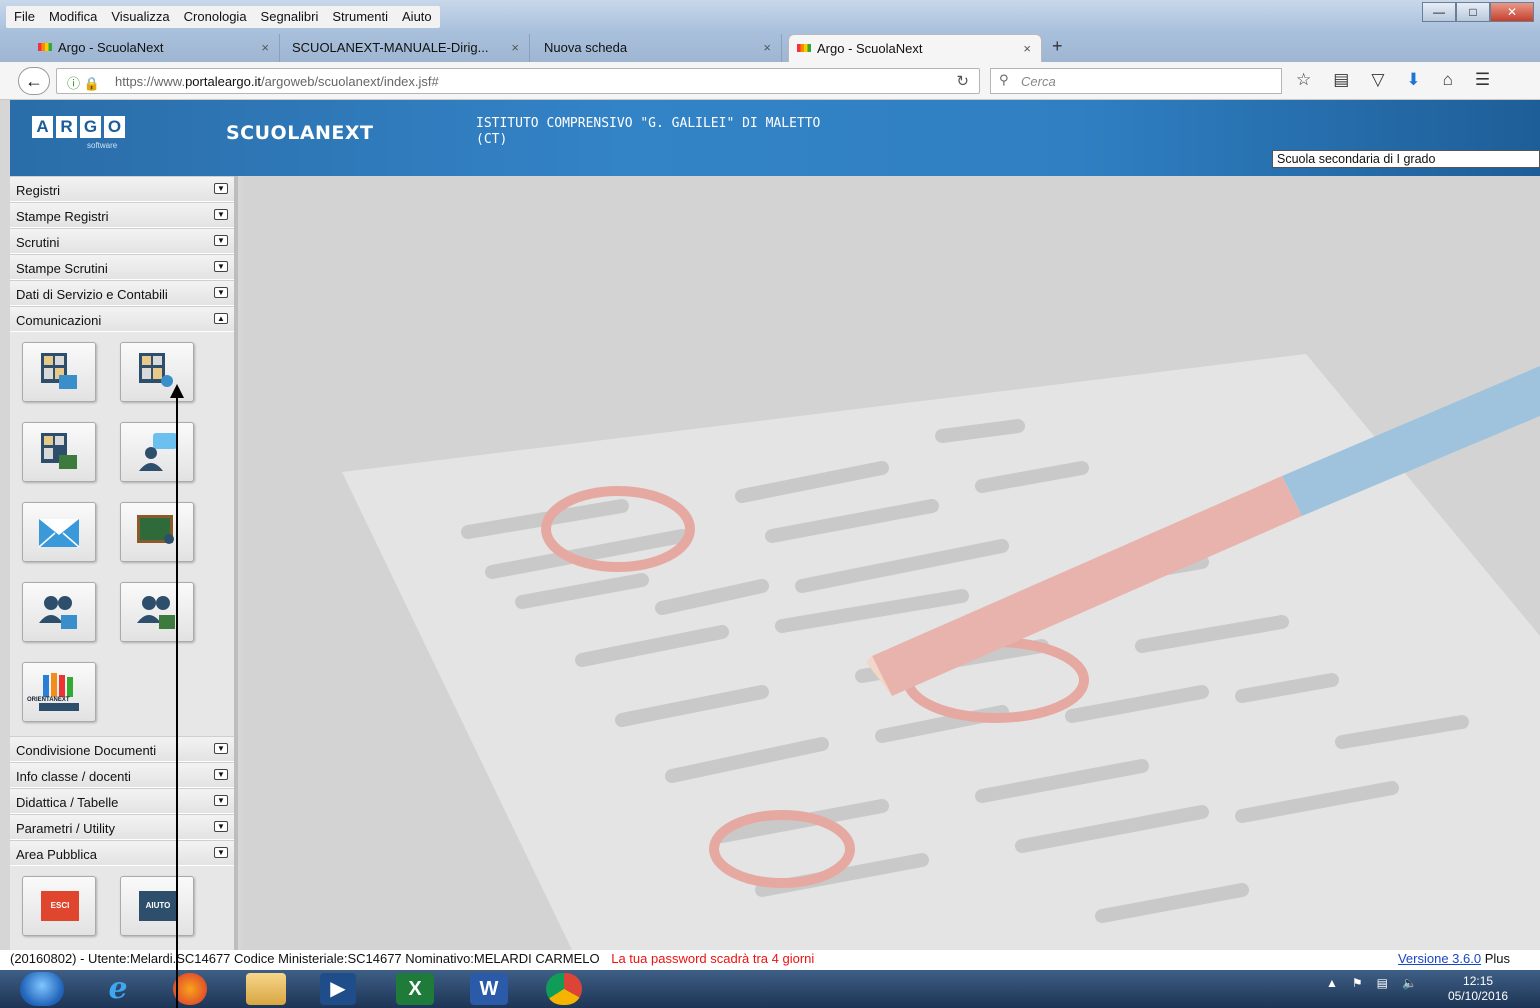 The height and width of the screenshot is (1008, 1540). What do you see at coordinates (657, 48) in the screenshot?
I see `tab-nuova-scheda: Nuova scheda ×` at bounding box center [657, 48].